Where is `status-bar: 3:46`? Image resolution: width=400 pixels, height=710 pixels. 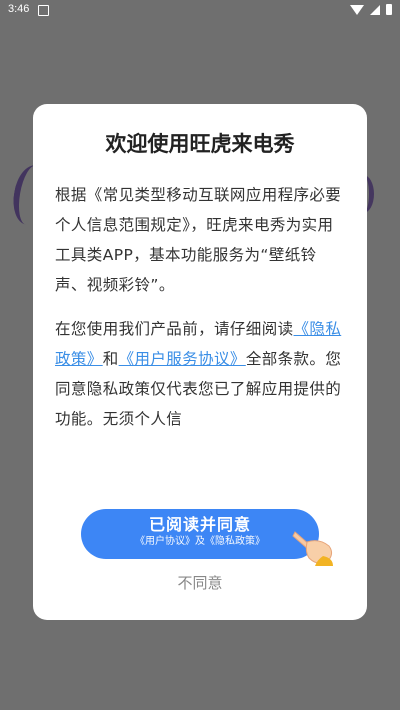 status-bar: 3:46 is located at coordinates (200, 10).